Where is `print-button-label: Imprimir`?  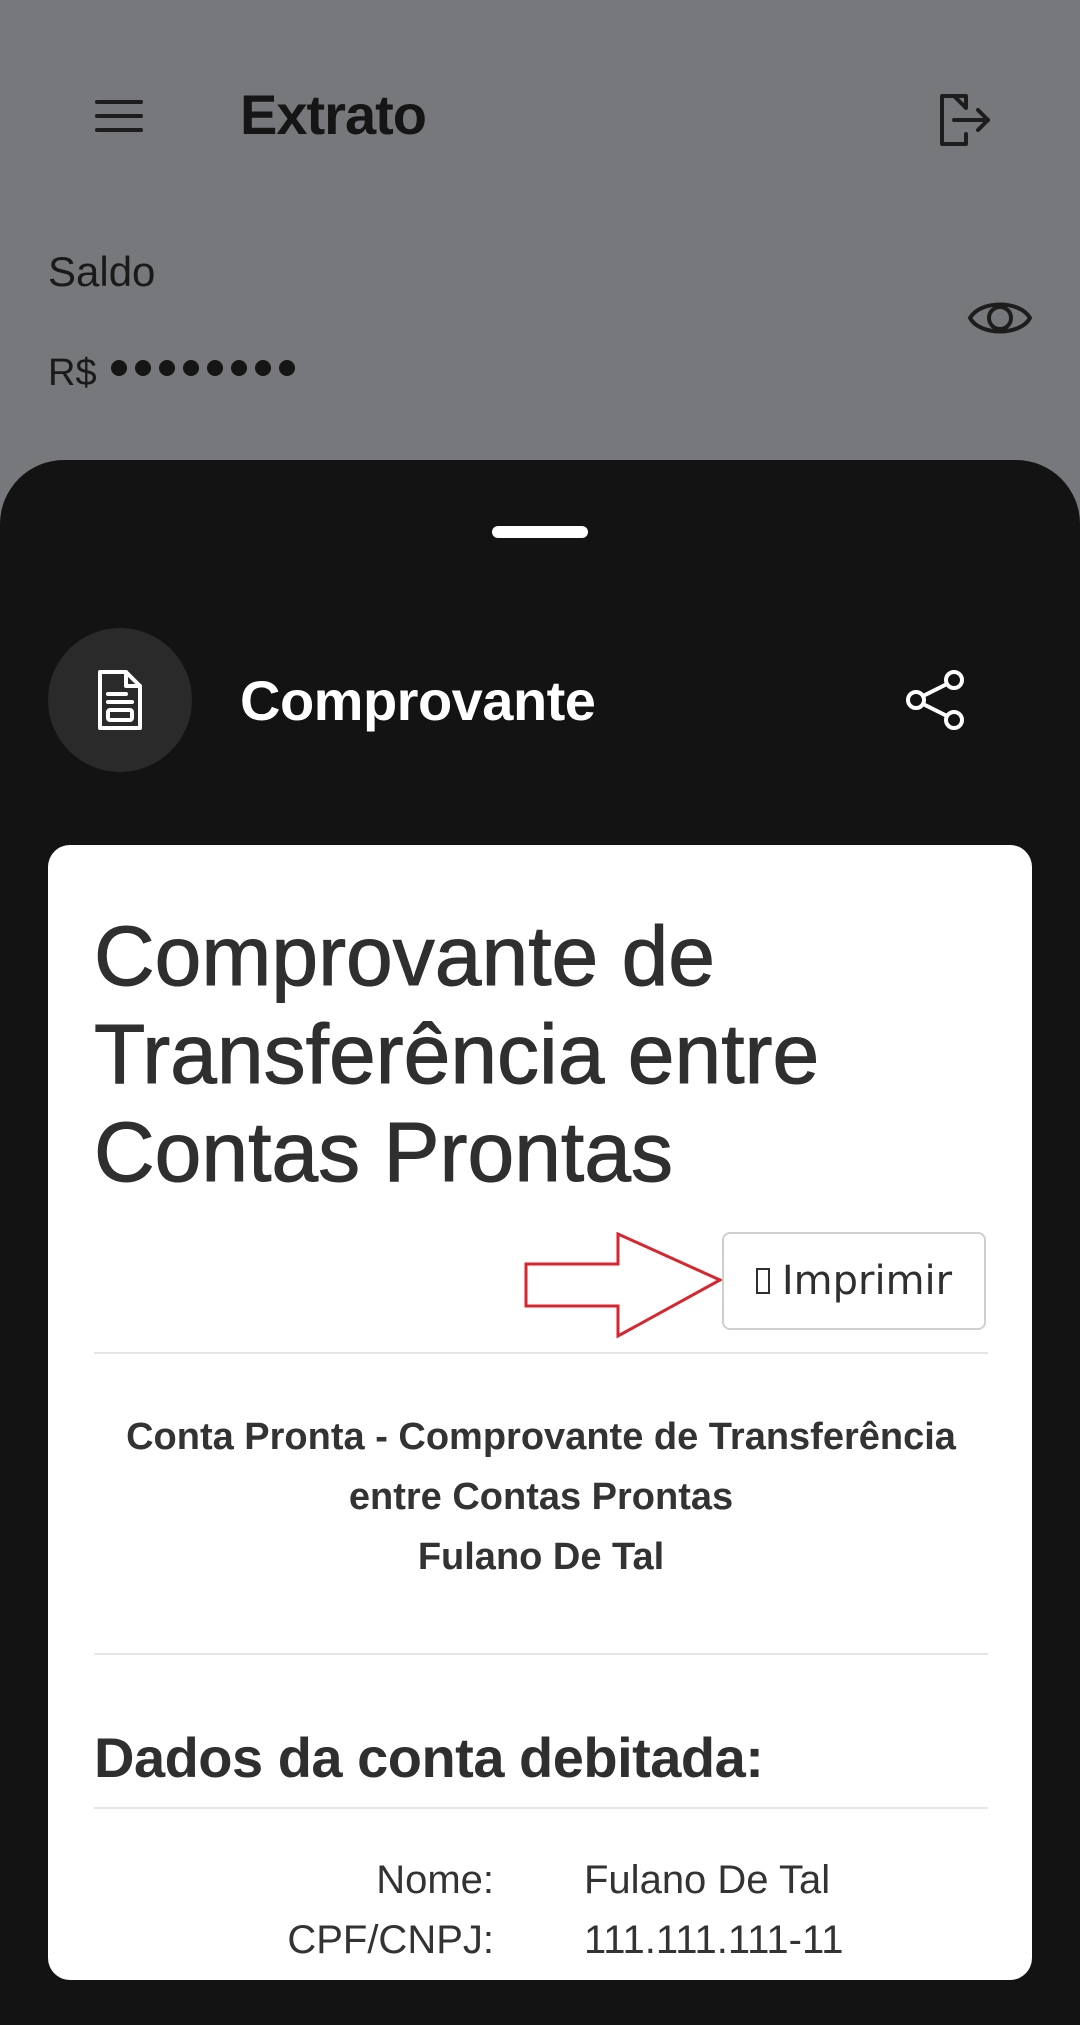
print-button-label: Imprimir is located at coordinates (867, 1281).